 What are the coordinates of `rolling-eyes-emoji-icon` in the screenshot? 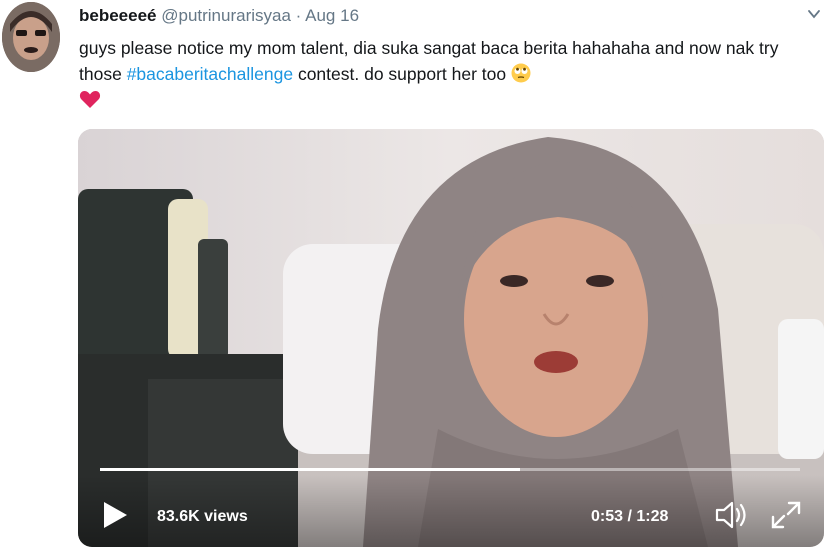 It's located at (521, 73).